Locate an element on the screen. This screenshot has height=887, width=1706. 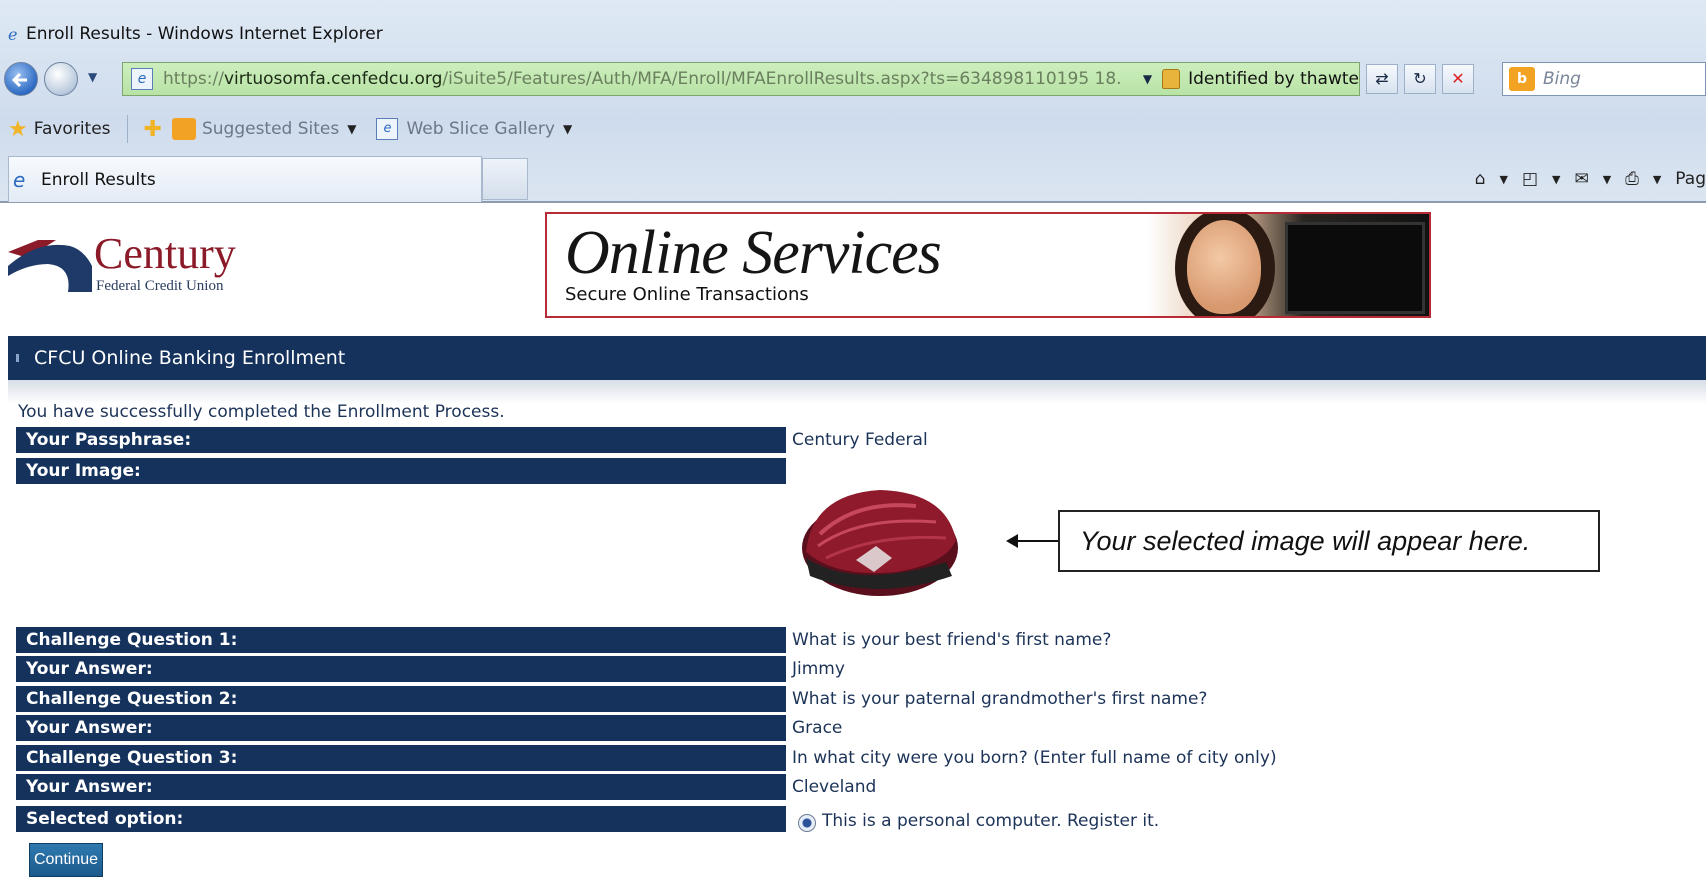
century-logo: Century Federal Credit Union is located at coordinates (133, 264).